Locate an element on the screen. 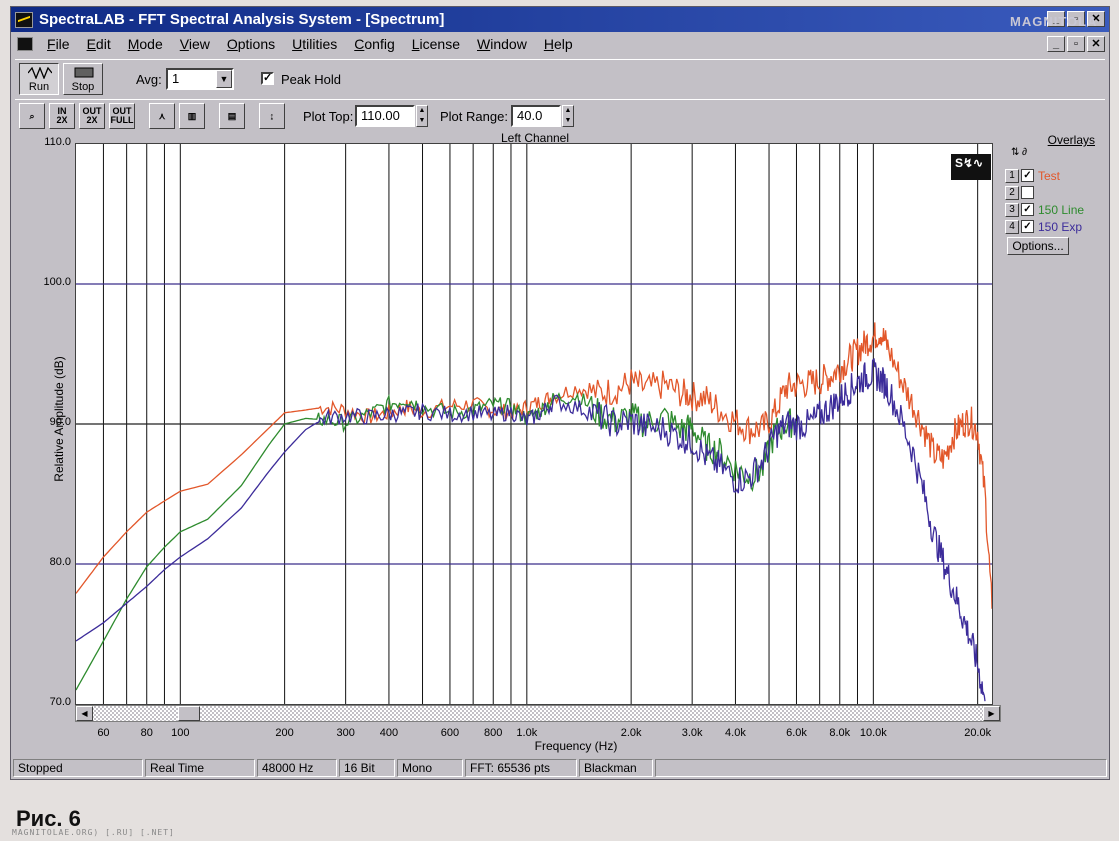 The height and width of the screenshot is (841, 1119). stop-button: Stop is located at coordinates (83, 79).